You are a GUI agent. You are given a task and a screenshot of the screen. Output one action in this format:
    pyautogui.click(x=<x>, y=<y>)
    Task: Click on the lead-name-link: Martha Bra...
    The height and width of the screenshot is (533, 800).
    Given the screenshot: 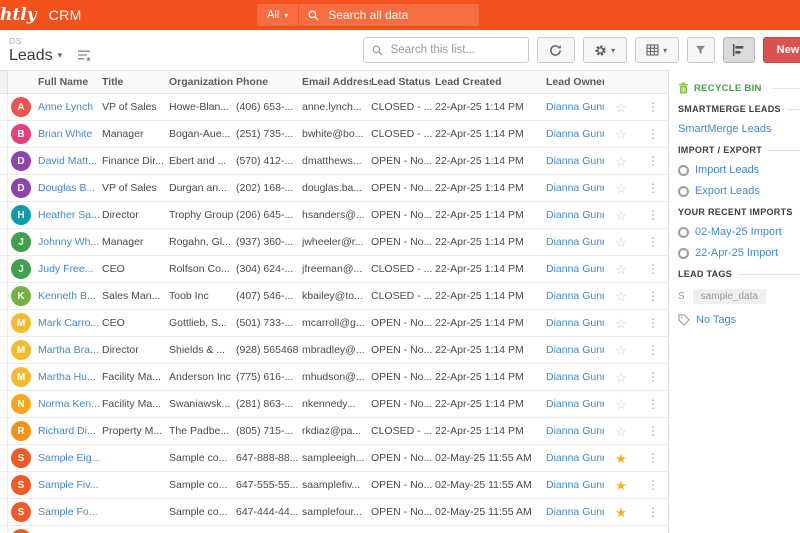 What is the action you would take?
    pyautogui.click(x=68, y=350)
    